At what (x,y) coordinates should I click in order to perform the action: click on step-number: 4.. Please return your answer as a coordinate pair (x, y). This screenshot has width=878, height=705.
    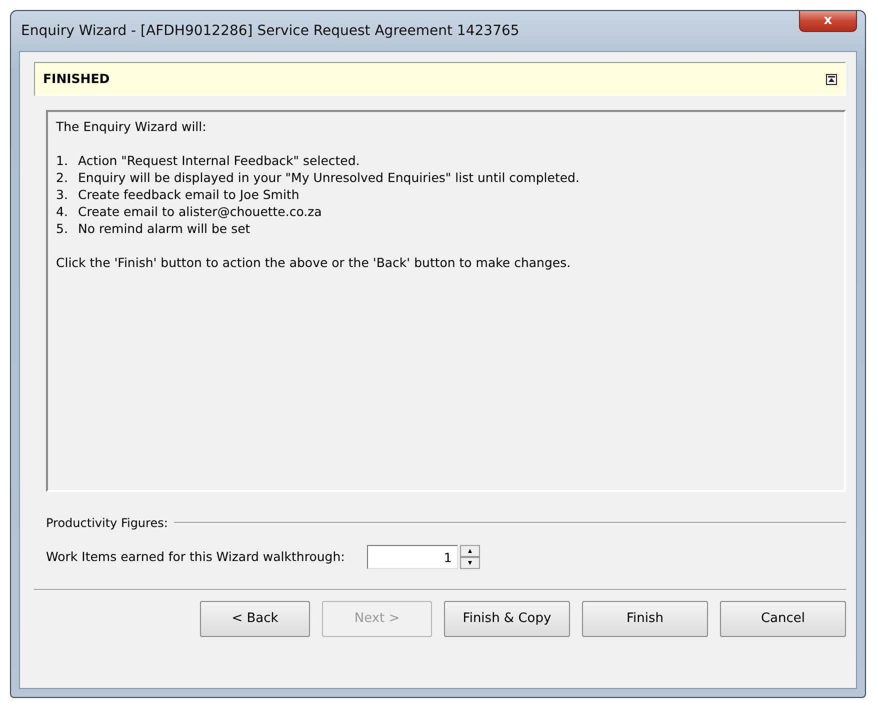
    Looking at the image, I should click on (62, 211).